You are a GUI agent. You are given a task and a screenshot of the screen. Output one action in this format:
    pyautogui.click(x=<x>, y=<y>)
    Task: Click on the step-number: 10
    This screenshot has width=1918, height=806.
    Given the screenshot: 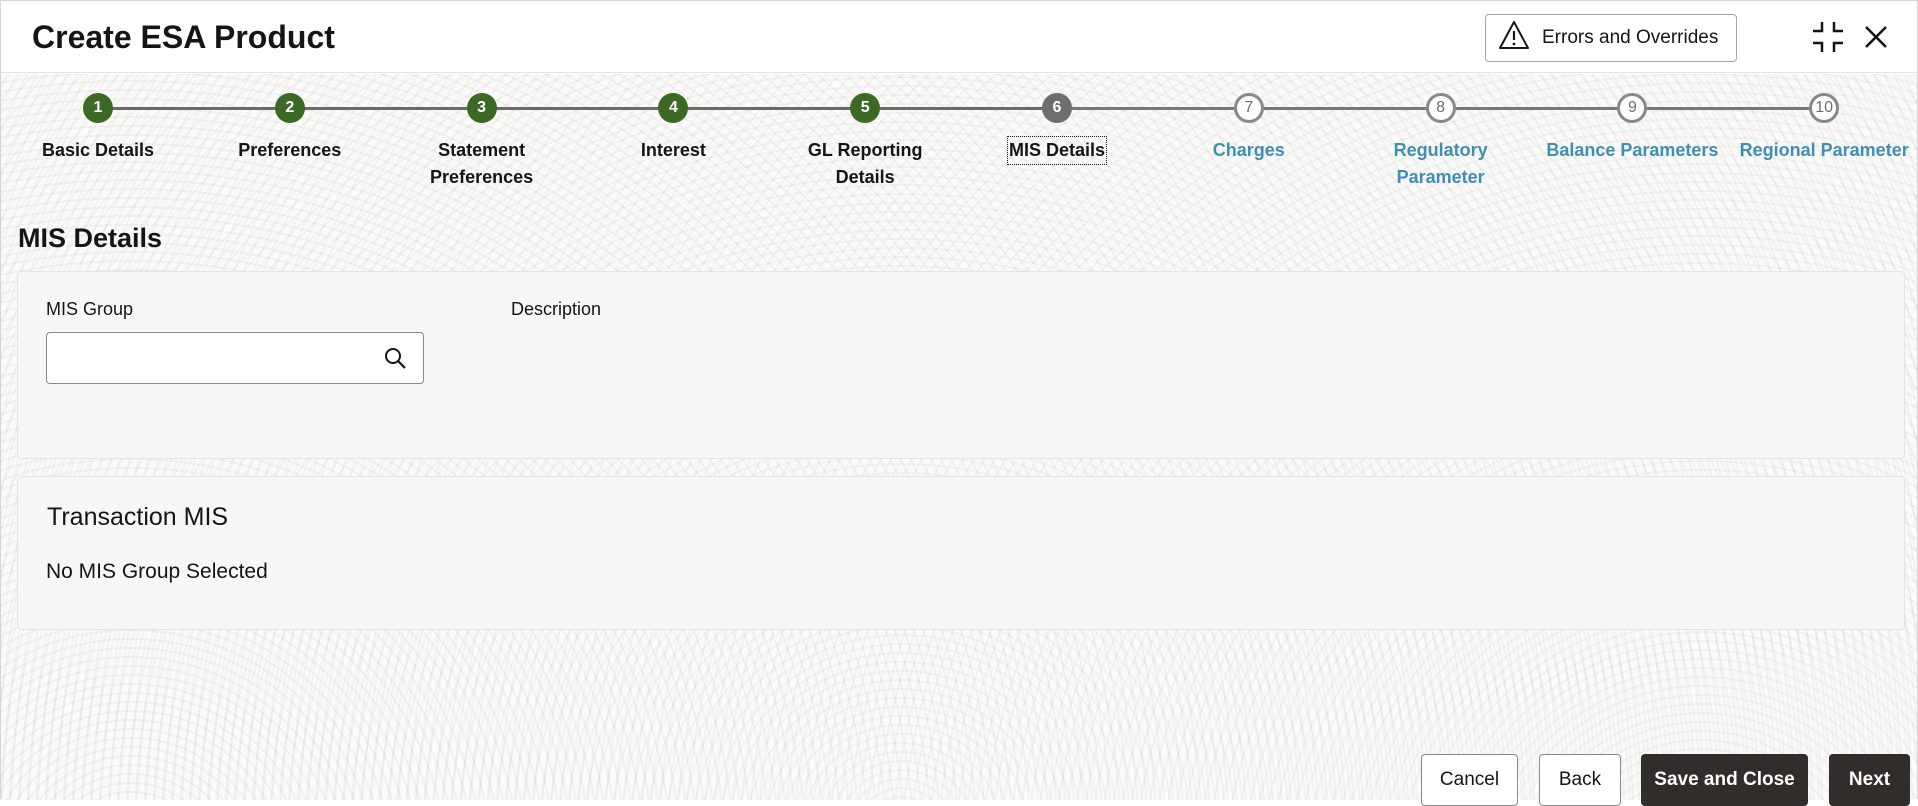 What is the action you would take?
    pyautogui.click(x=1824, y=108)
    